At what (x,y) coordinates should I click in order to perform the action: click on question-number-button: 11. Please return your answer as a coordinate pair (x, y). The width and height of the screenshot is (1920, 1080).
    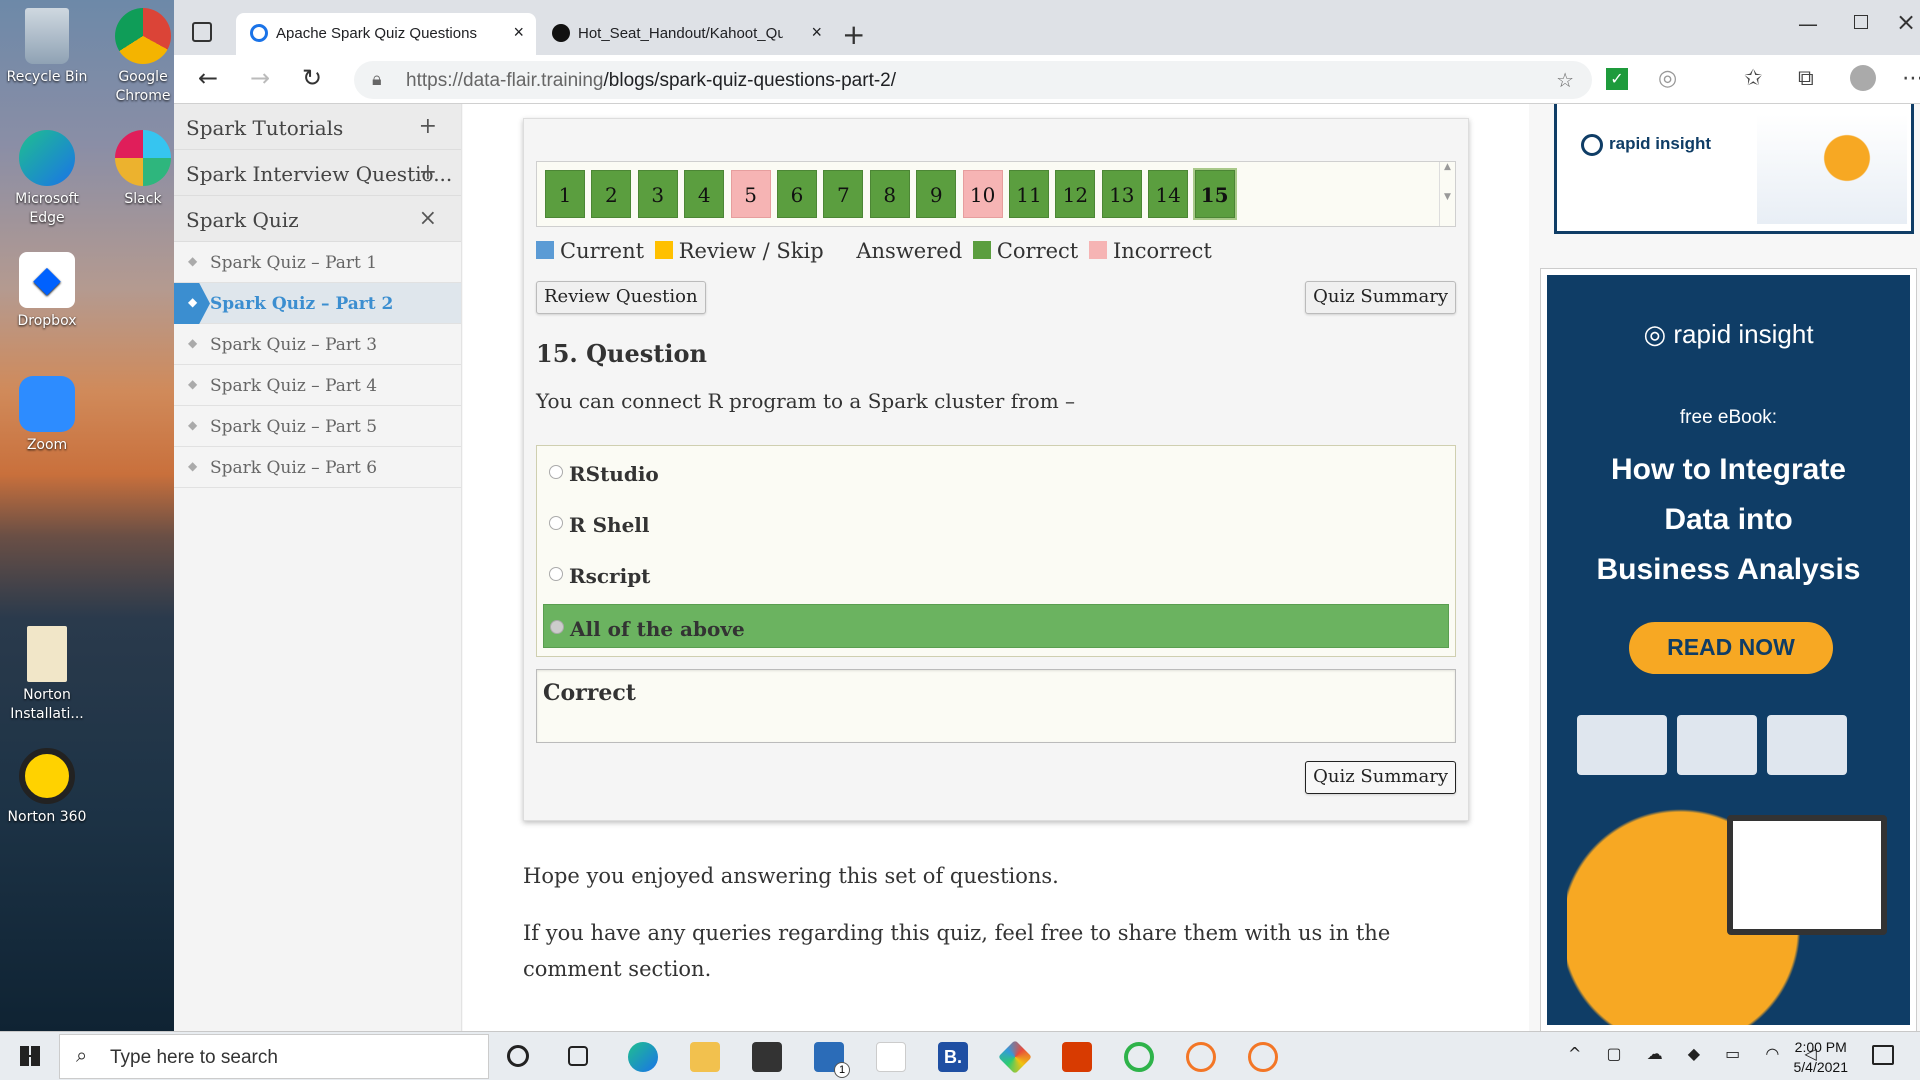
    Looking at the image, I should click on (1029, 194).